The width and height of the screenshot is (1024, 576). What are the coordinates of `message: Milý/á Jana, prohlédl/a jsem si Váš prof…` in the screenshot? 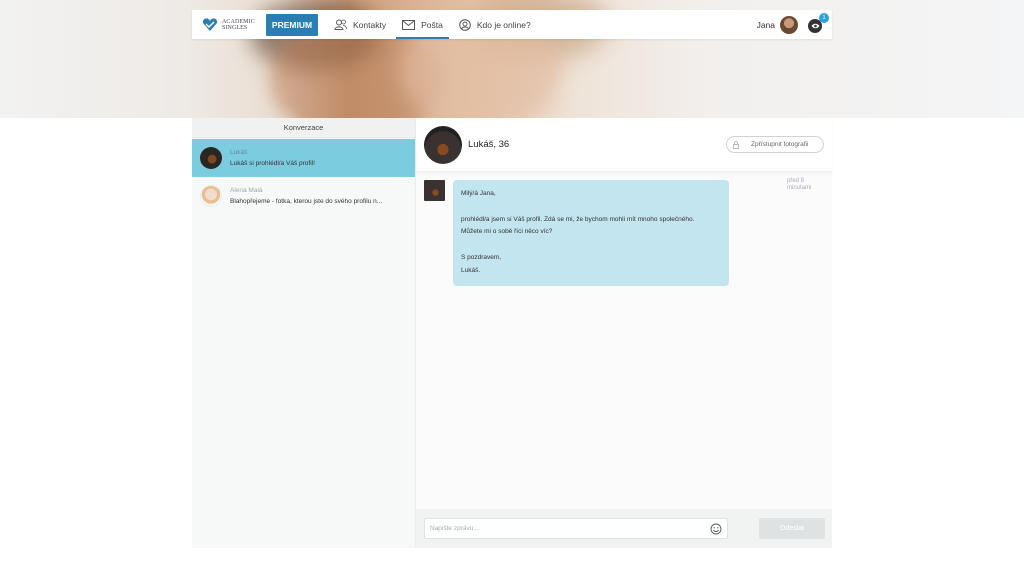 It's located at (576, 233).